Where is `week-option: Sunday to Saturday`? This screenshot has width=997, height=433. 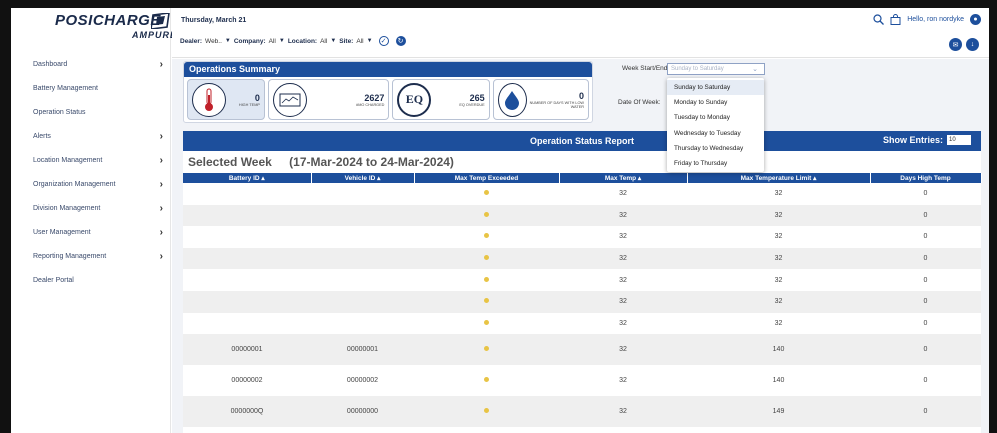 week-option: Sunday to Saturday is located at coordinates (715, 88).